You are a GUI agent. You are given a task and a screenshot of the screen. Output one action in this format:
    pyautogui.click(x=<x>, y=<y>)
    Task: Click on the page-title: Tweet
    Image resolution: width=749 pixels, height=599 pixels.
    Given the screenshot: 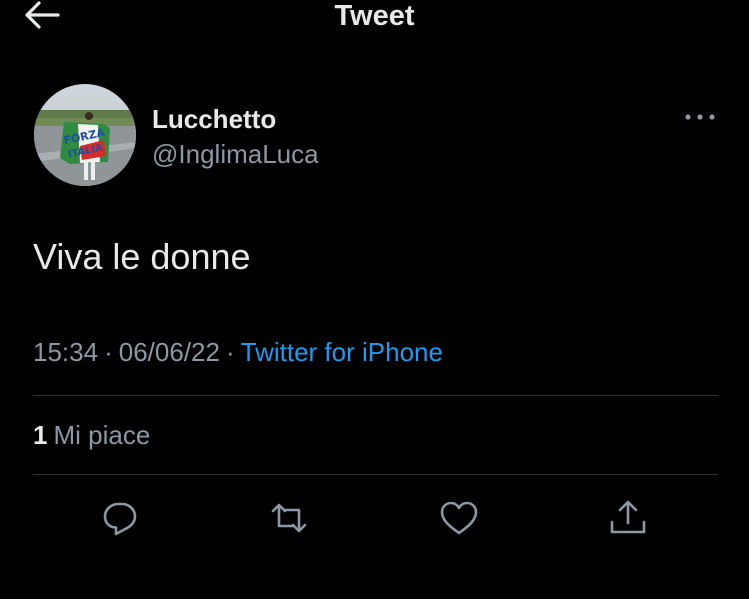 What is the action you would take?
    pyautogui.click(x=374, y=16)
    